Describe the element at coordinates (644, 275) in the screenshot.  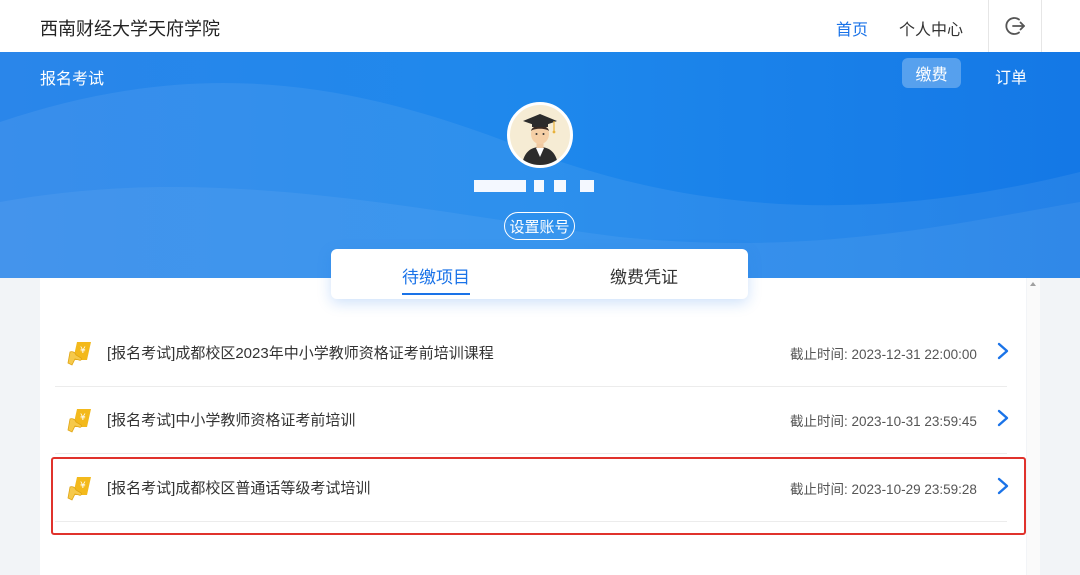
I see `tab-payment-voucher: 缴费凭证` at that location.